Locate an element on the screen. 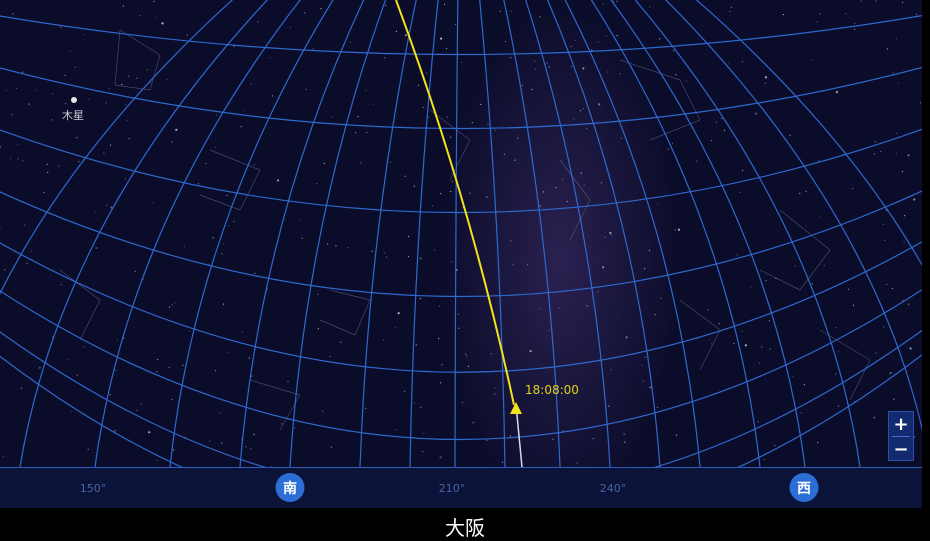  azimuth-label-210: 210° is located at coordinates (452, 488).